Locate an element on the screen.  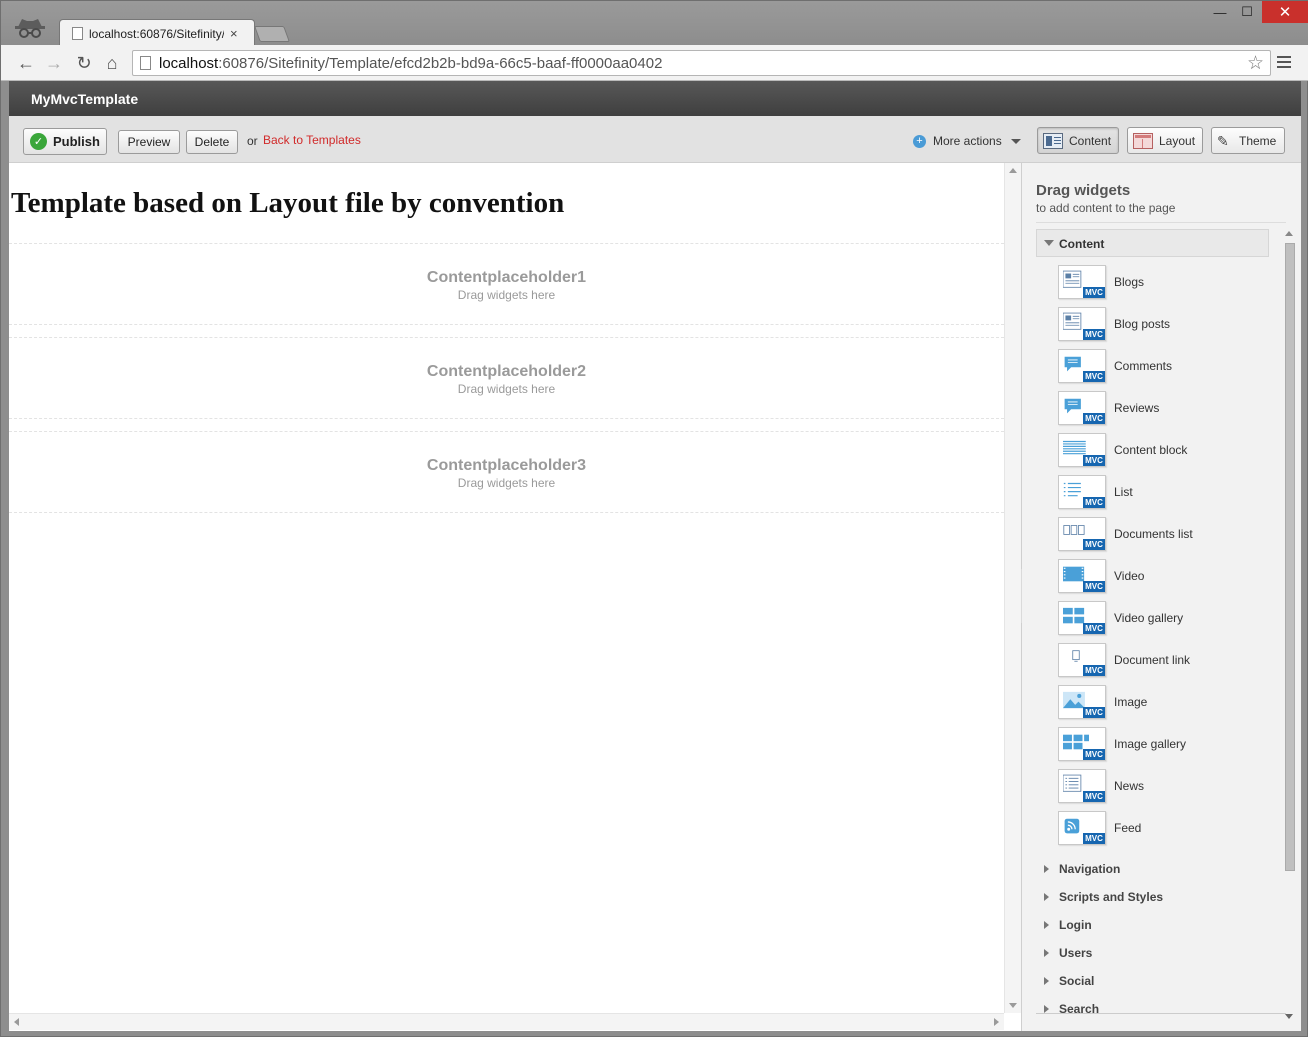
widget-item: MVC Image is located at coordinates (1168, 702).